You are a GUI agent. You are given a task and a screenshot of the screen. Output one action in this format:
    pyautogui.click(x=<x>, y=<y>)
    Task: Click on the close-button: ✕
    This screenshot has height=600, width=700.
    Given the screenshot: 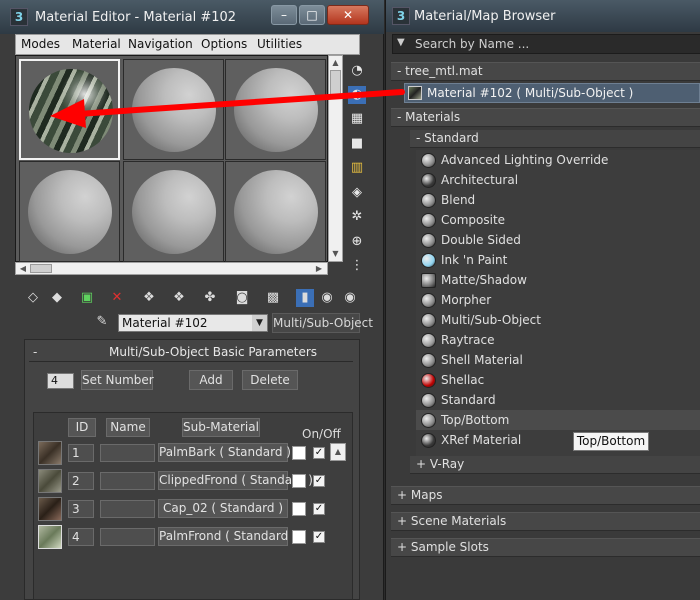 What is the action you would take?
    pyautogui.click(x=348, y=15)
    